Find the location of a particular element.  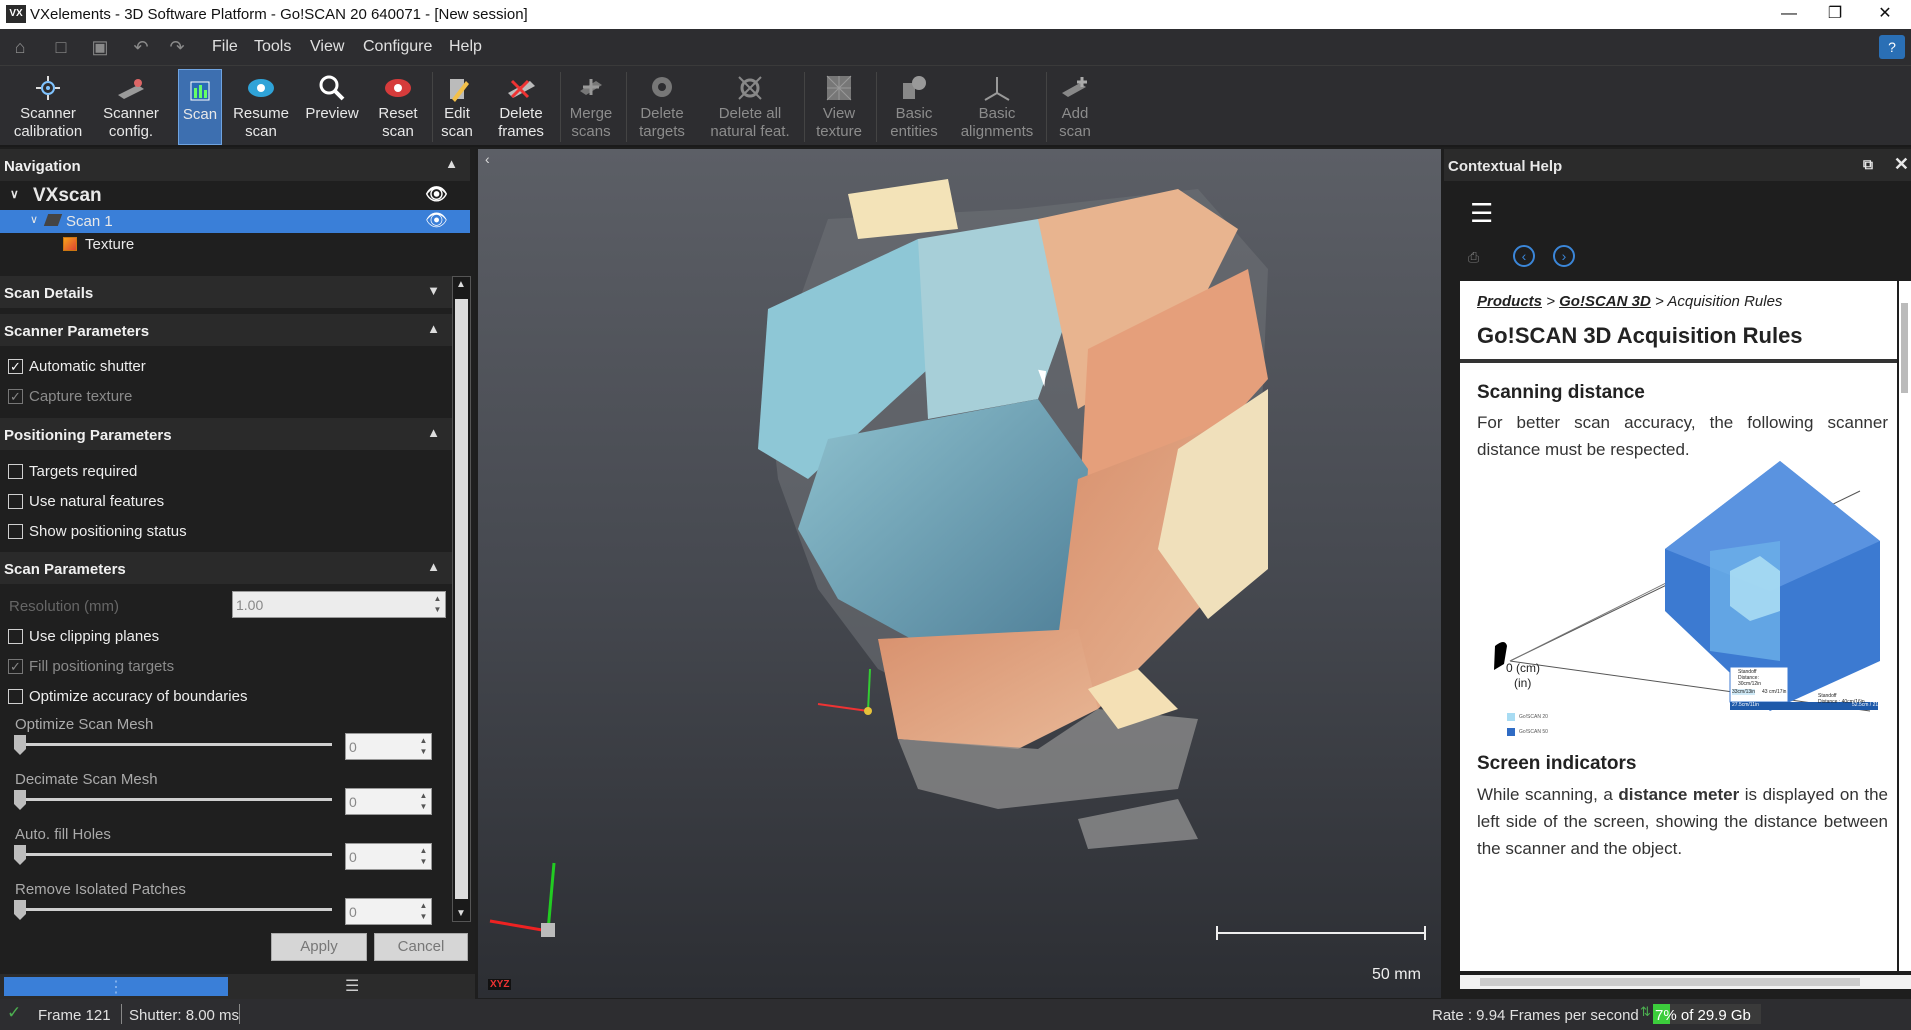

help-hscrollbar-thumb is located at coordinates (1670, 982).